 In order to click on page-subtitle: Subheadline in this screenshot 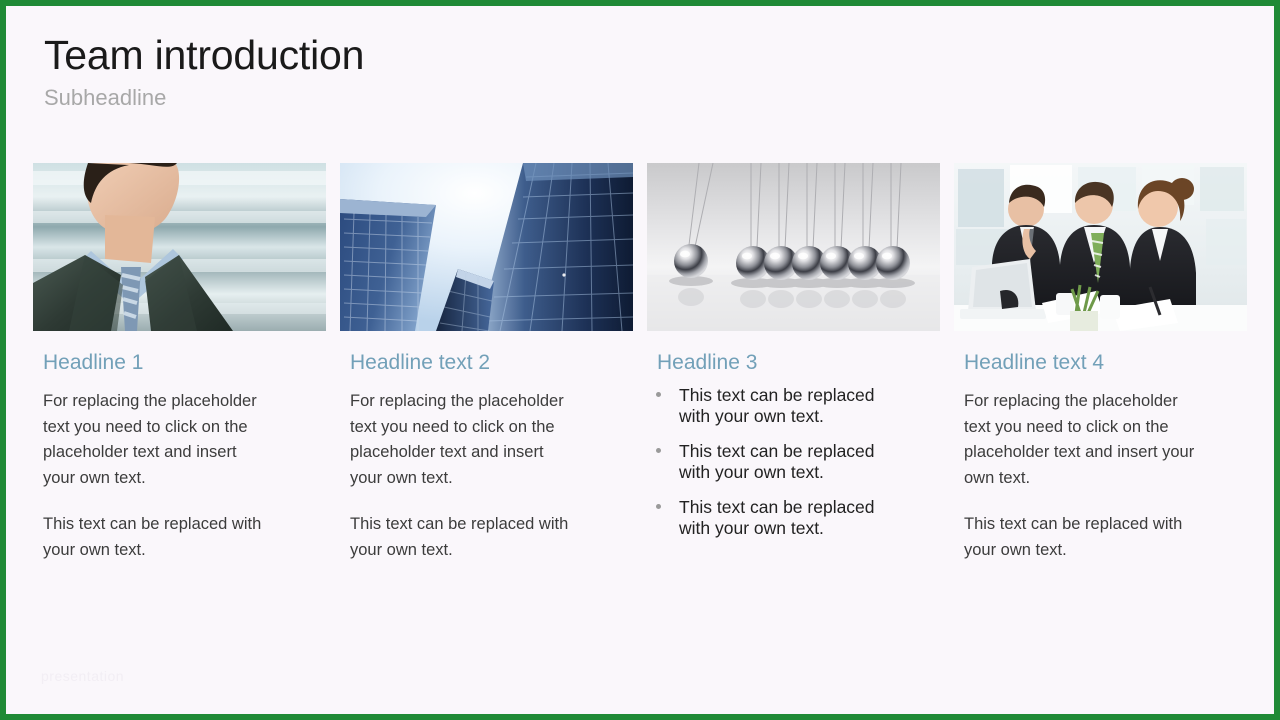, I will do `click(105, 98)`.